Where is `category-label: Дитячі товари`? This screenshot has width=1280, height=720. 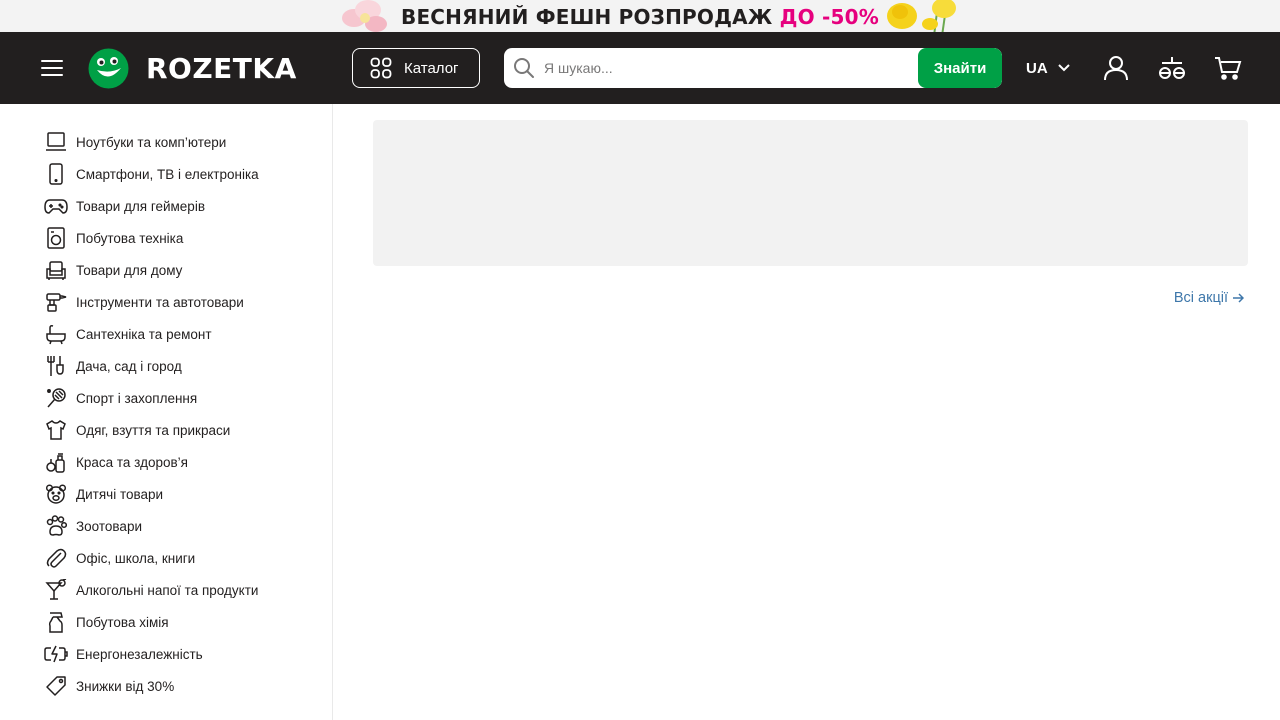 category-label: Дитячі товари is located at coordinates (120, 494).